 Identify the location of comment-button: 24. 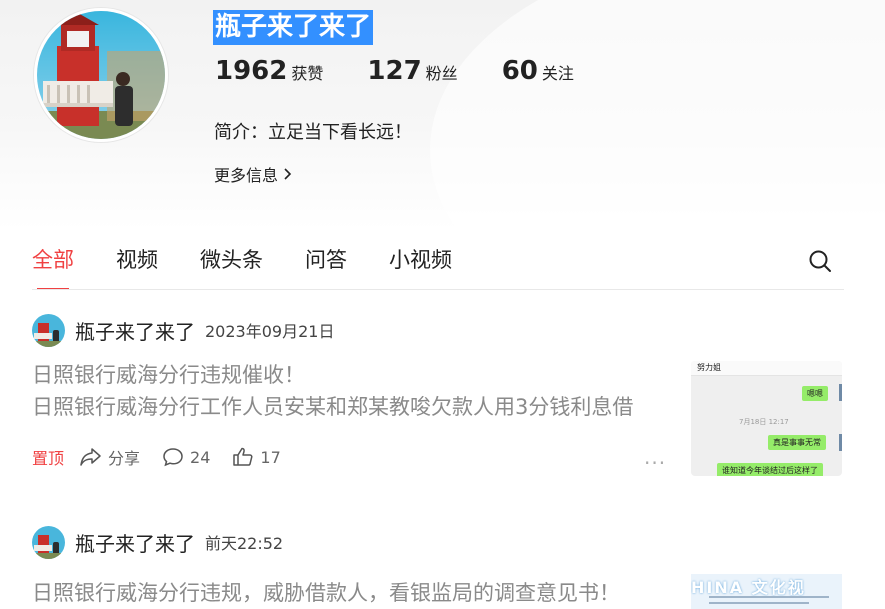
(186, 457).